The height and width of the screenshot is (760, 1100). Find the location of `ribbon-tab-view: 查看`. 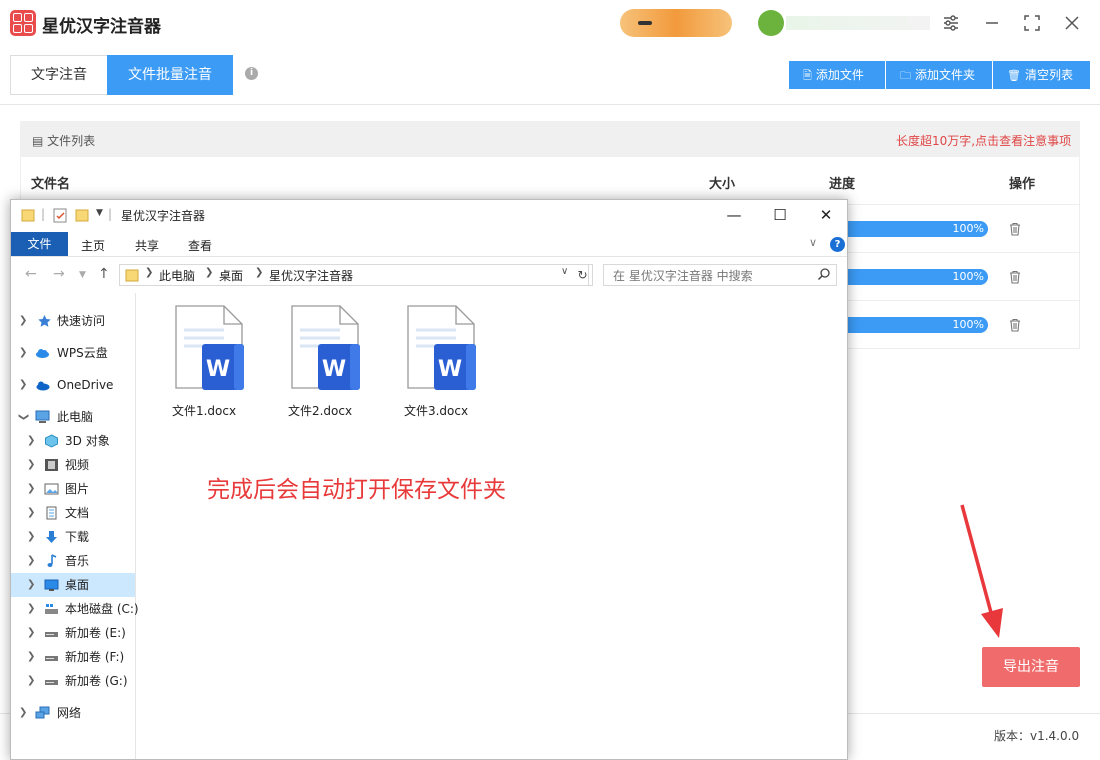

ribbon-tab-view: 查看 is located at coordinates (200, 245).